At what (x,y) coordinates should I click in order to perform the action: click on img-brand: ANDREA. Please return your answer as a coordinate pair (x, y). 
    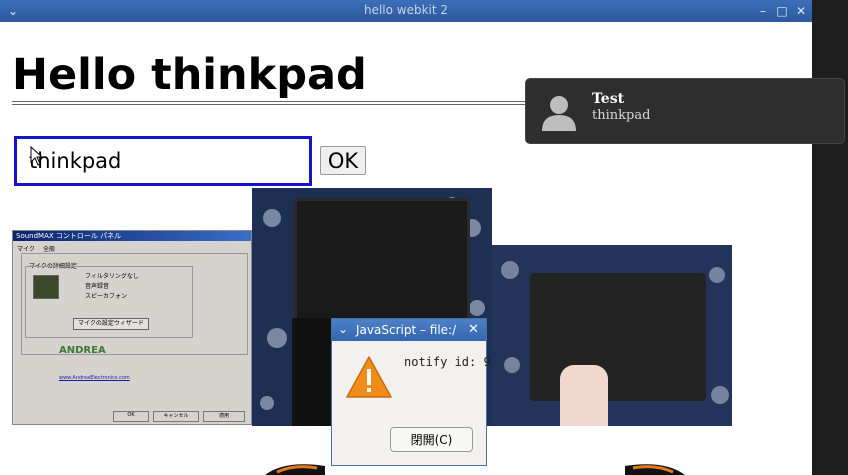
    Looking at the image, I should click on (82, 350).